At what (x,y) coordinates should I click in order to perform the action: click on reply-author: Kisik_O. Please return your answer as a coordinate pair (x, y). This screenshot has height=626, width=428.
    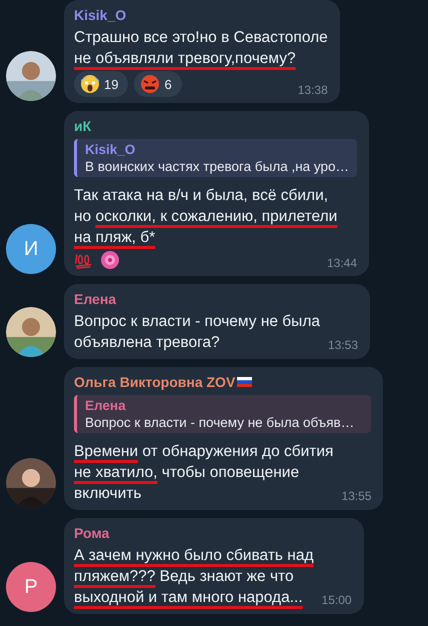
    Looking at the image, I should click on (110, 149).